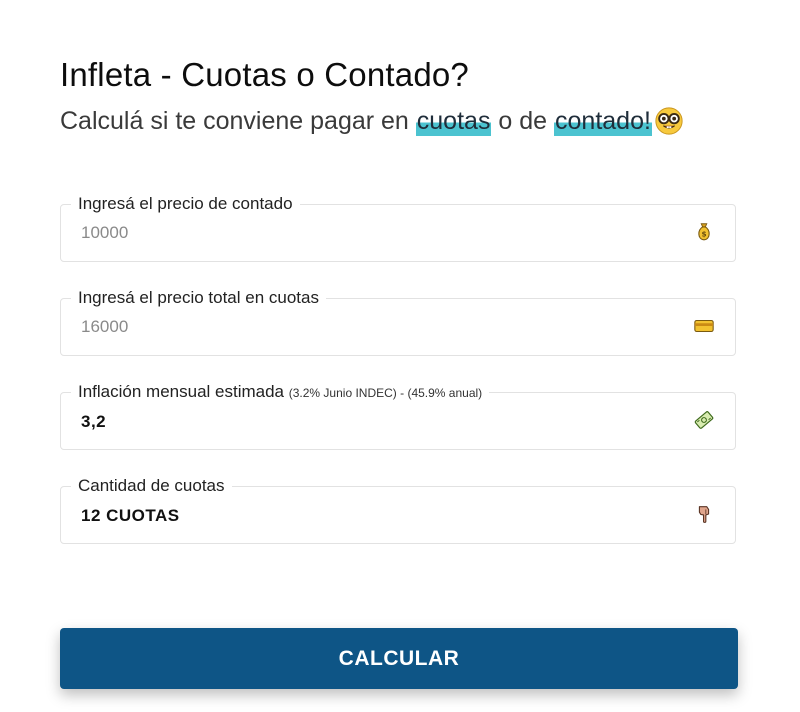 Image resolution: width=800 pixels, height=712 pixels. What do you see at coordinates (385, 393) in the screenshot?
I see `inflation-hint: (3.2% Junio INDEC) - (45.9% anual)` at bounding box center [385, 393].